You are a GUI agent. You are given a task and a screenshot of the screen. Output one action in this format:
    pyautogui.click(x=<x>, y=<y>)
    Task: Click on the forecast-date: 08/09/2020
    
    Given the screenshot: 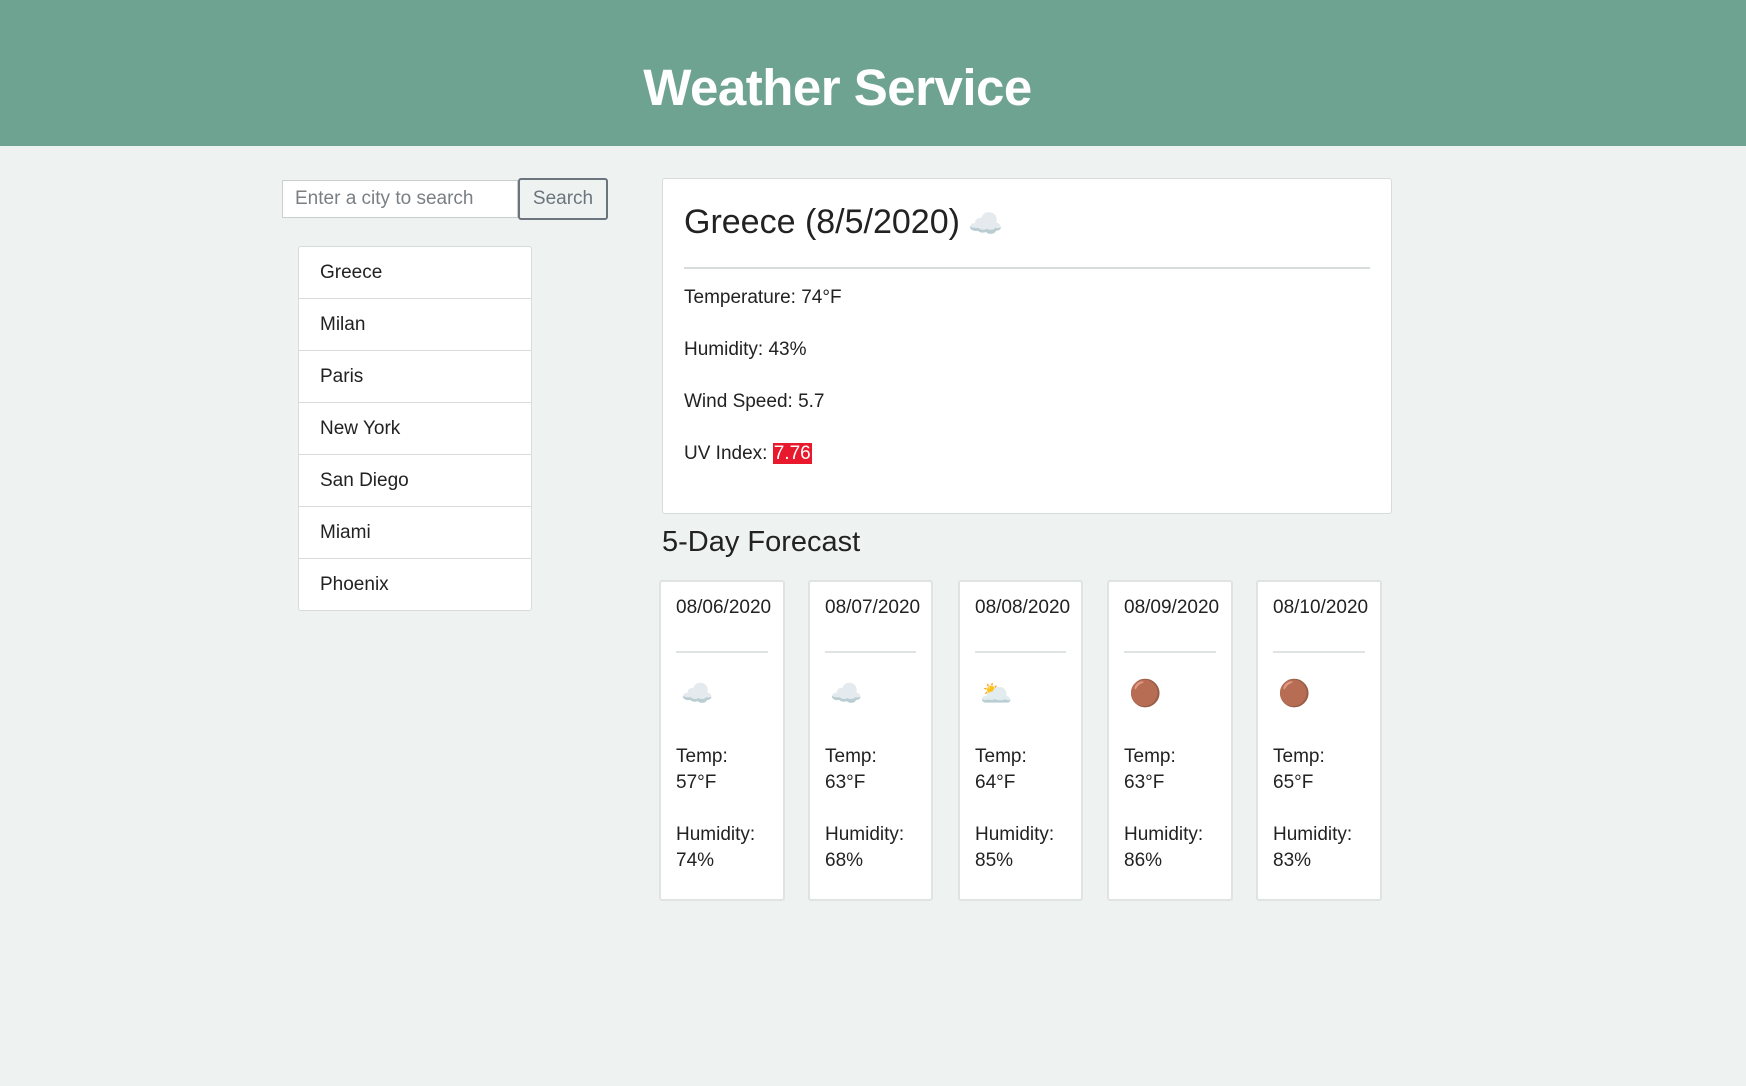 What is the action you would take?
    pyautogui.click(x=1172, y=607)
    